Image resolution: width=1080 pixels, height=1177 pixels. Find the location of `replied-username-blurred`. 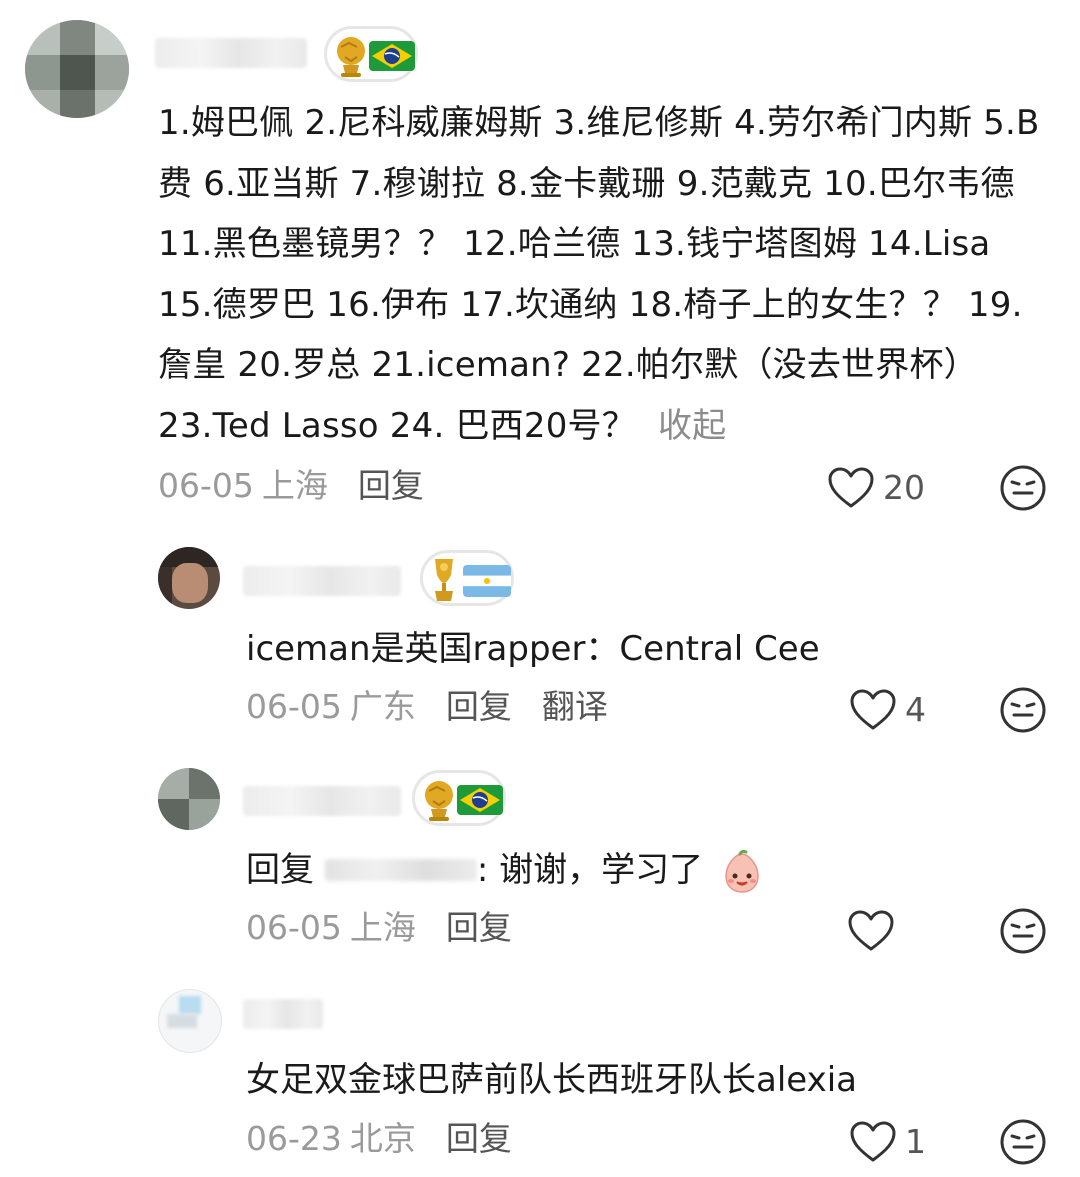

replied-username-blurred is located at coordinates (400, 869).